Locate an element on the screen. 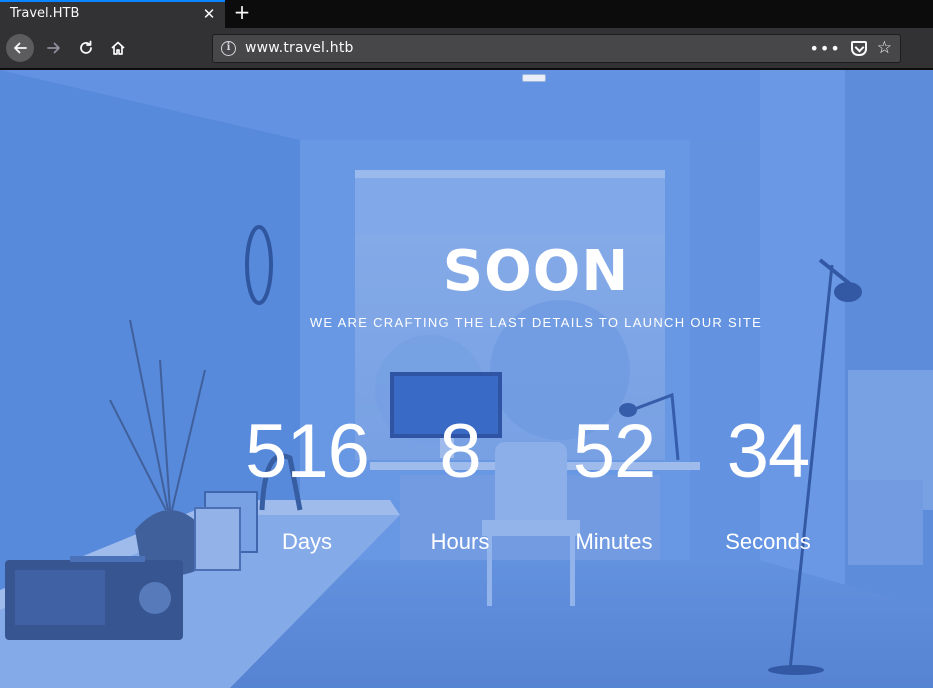  countdown-days-label: Days is located at coordinates (307, 541).